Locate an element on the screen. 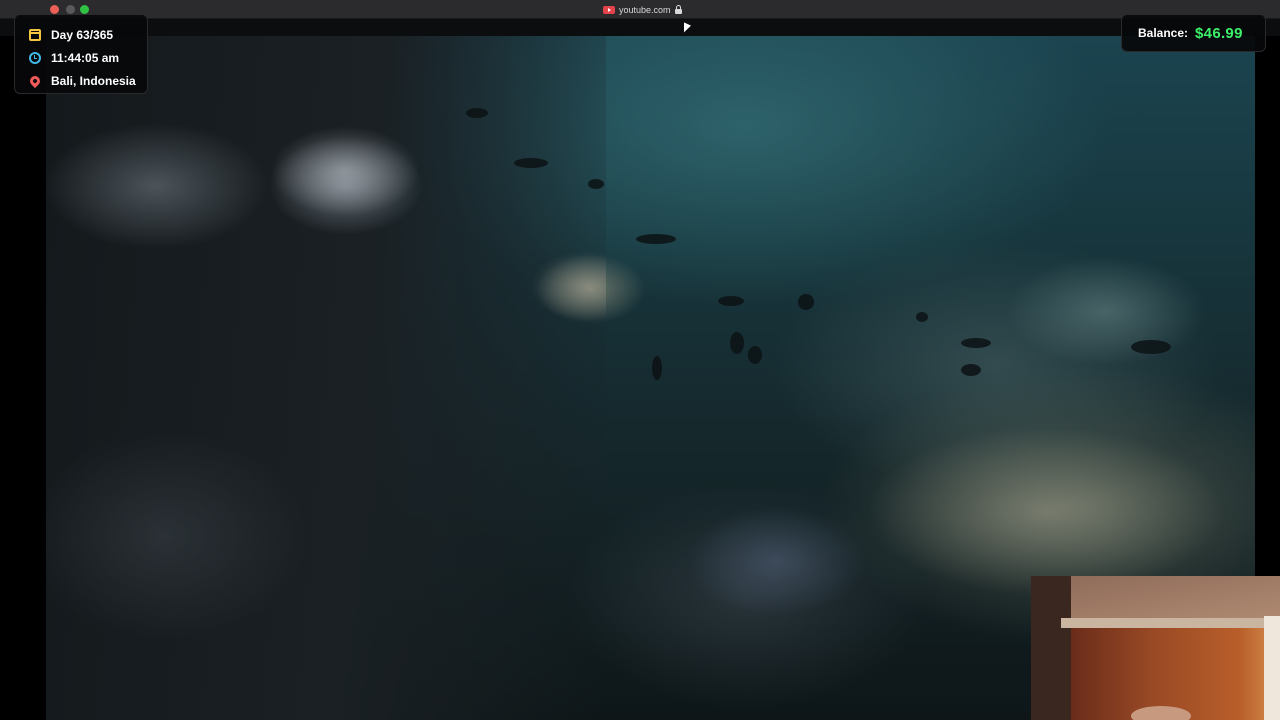 This screenshot has height=720, width=1280. close-window-button is located at coordinates (54, 9).